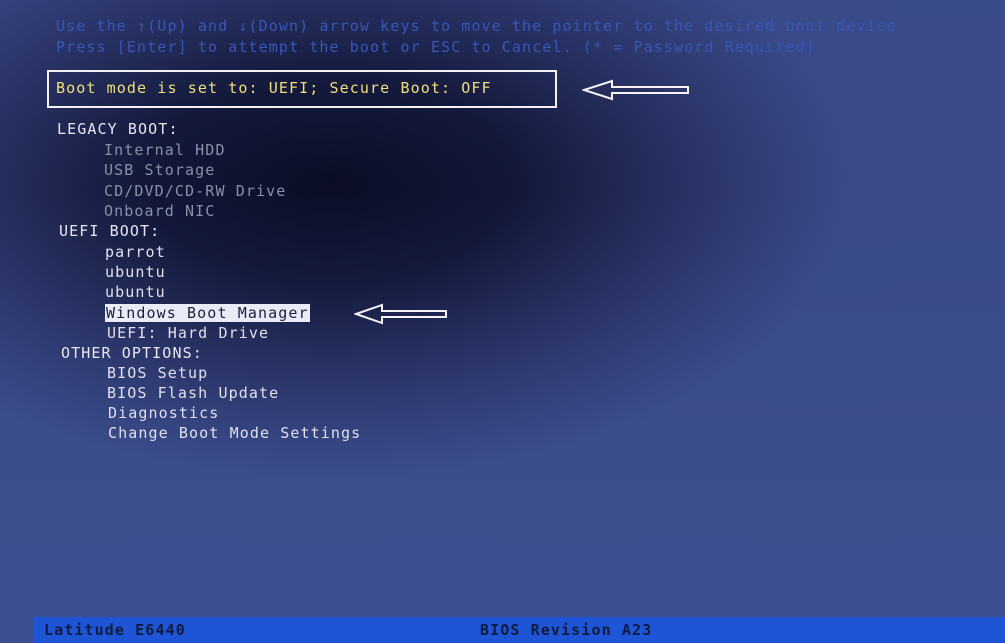 The image size is (1005, 643). I want to click on uefi-boot-heading: UEFI BOOT:, so click(110, 231).